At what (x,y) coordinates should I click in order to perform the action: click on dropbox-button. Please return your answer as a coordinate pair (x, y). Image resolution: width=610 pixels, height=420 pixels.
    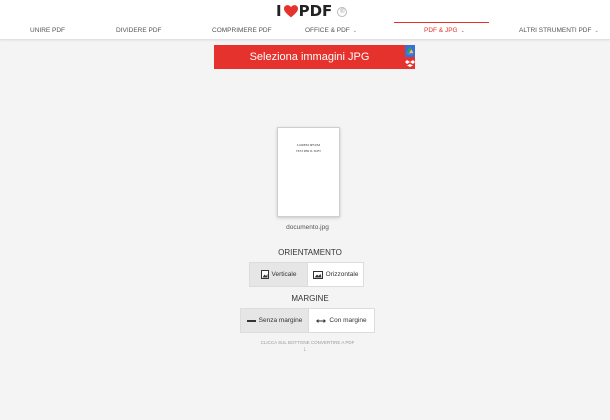
    Looking at the image, I should click on (410, 63).